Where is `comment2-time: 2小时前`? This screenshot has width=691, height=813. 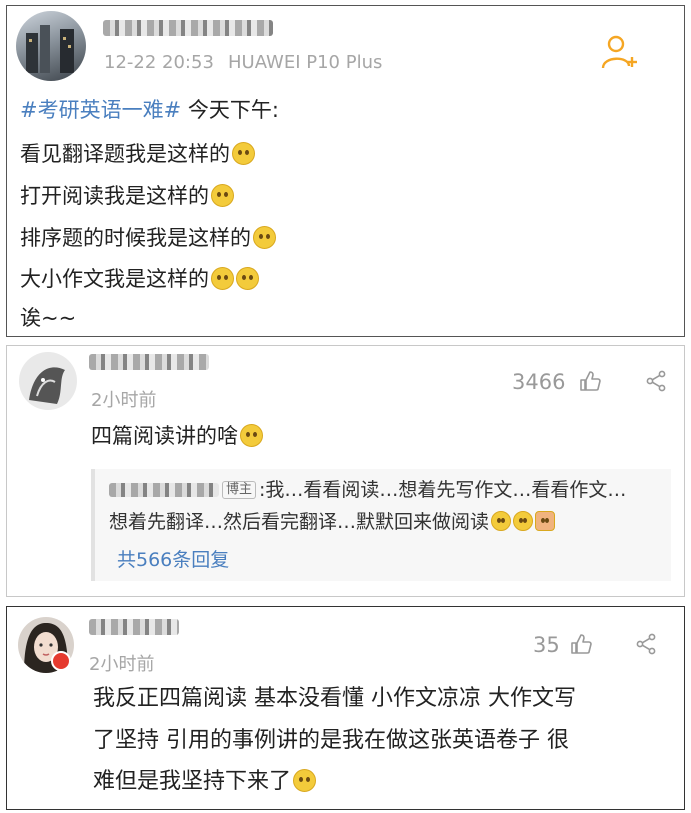 comment2-time: 2小时前 is located at coordinates (122, 664).